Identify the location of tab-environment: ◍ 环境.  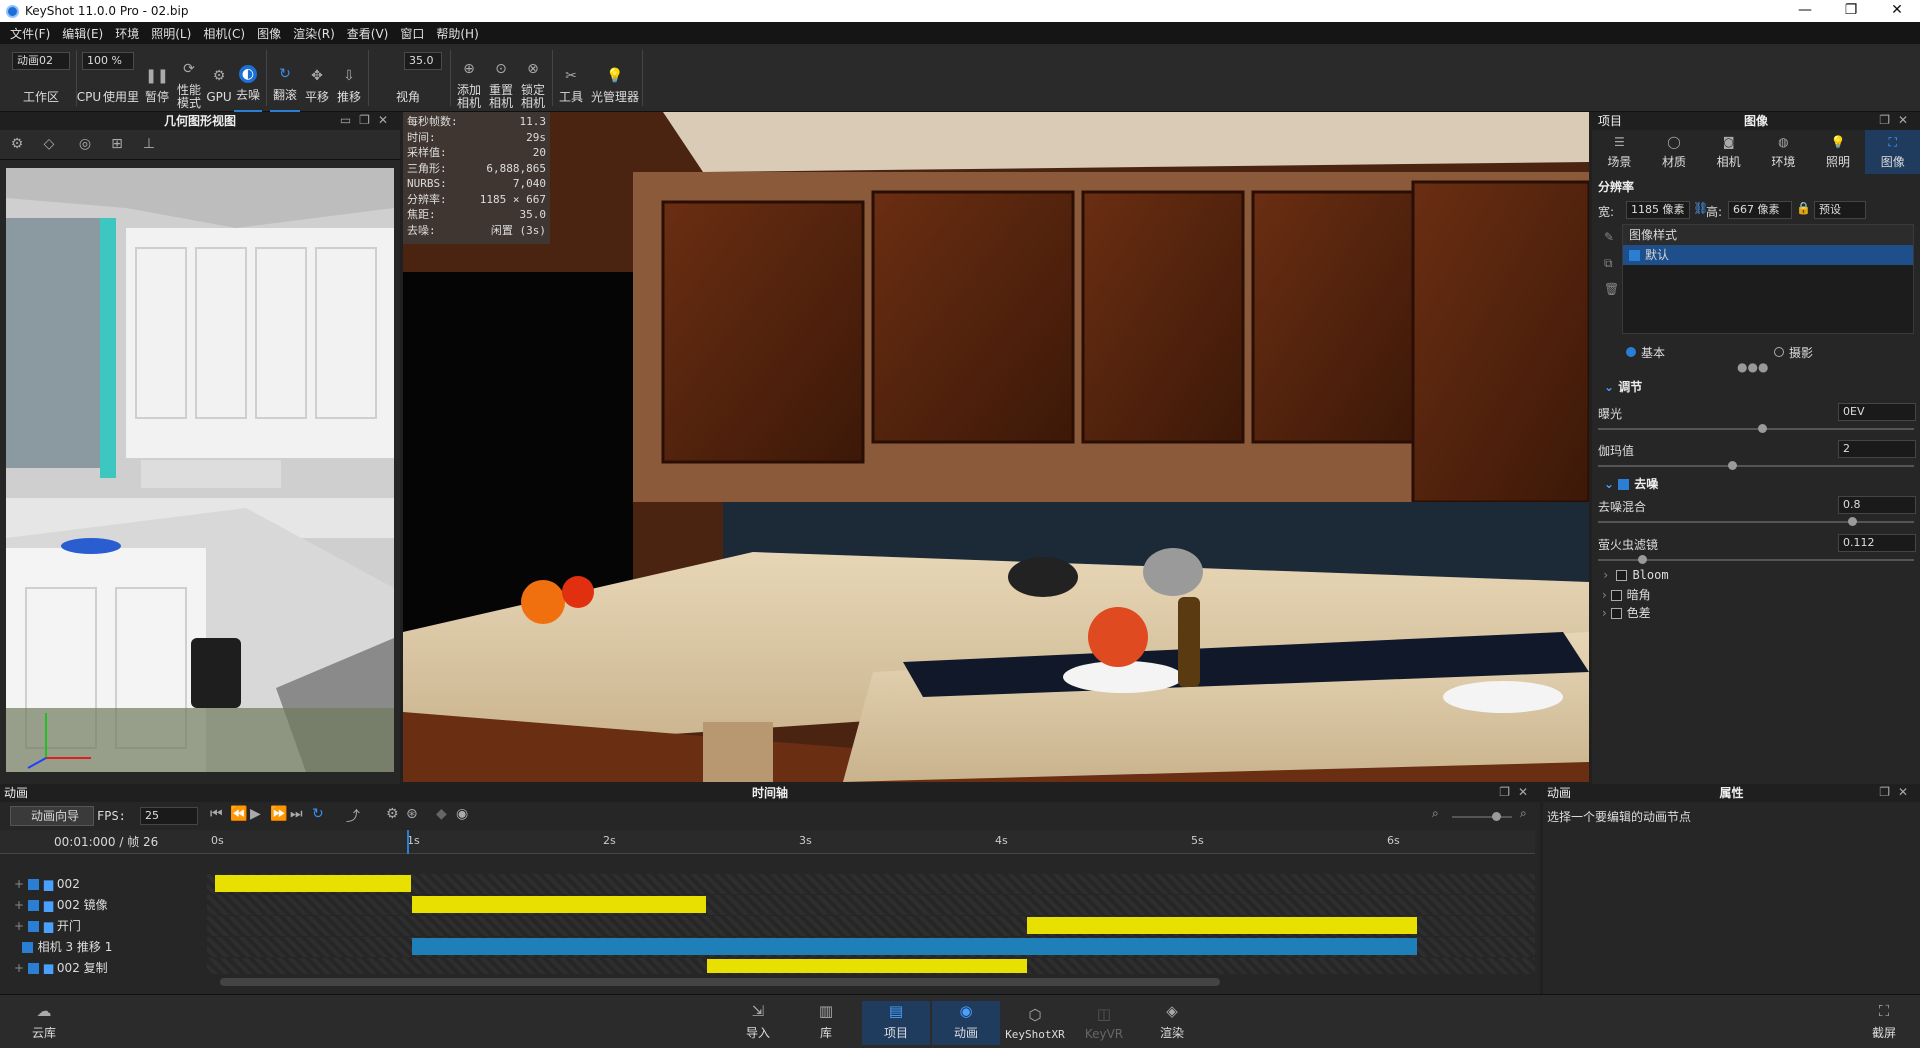
(1783, 152).